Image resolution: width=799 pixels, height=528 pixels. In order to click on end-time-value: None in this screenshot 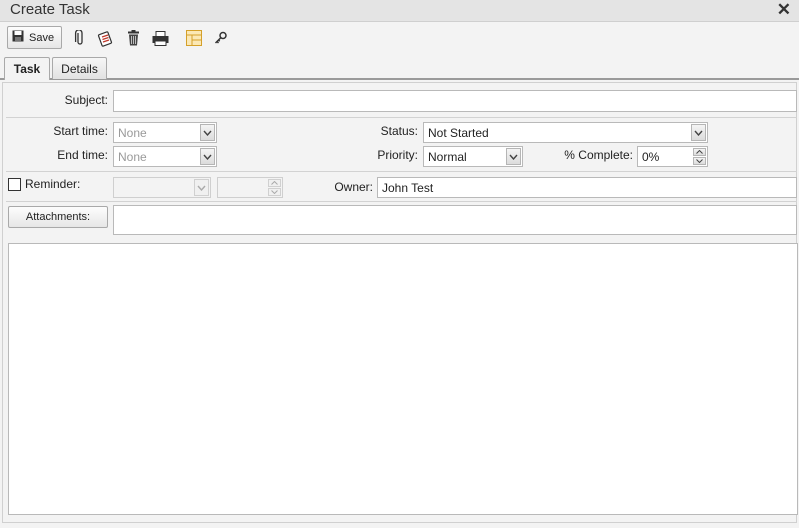, I will do `click(132, 157)`.